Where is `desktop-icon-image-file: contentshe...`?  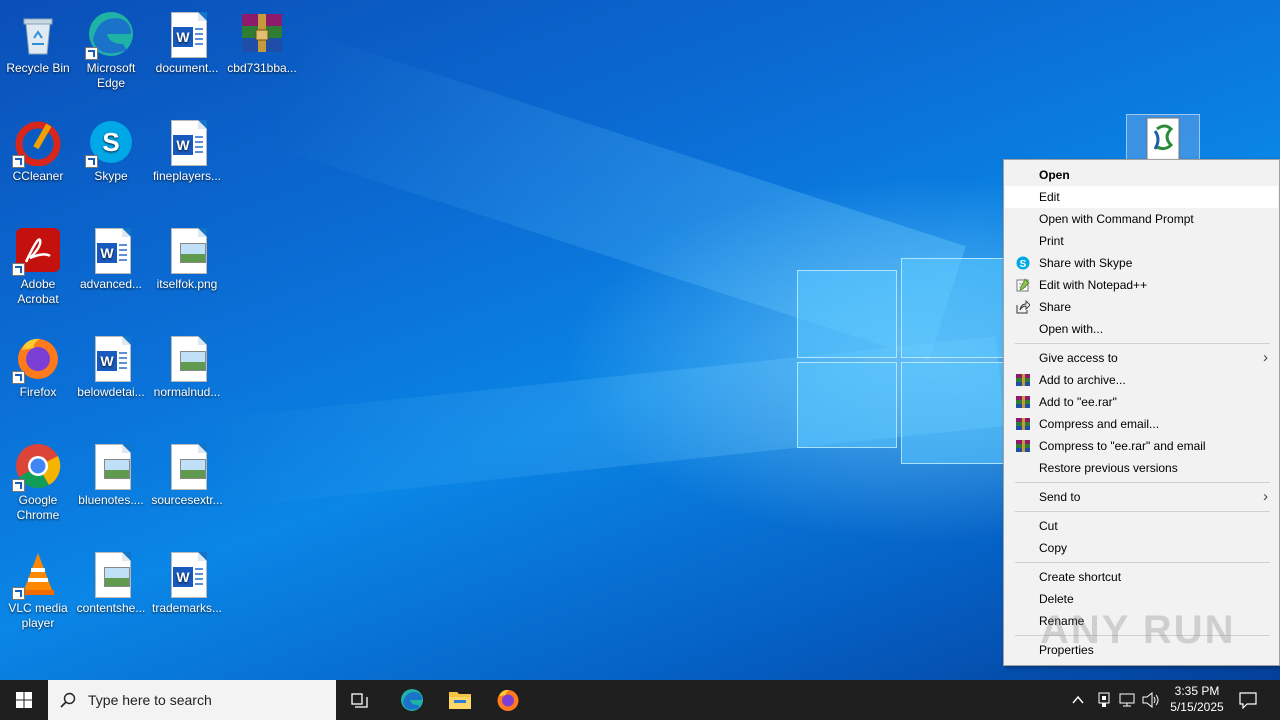 desktop-icon-image-file: contentshe... is located at coordinates (111, 580).